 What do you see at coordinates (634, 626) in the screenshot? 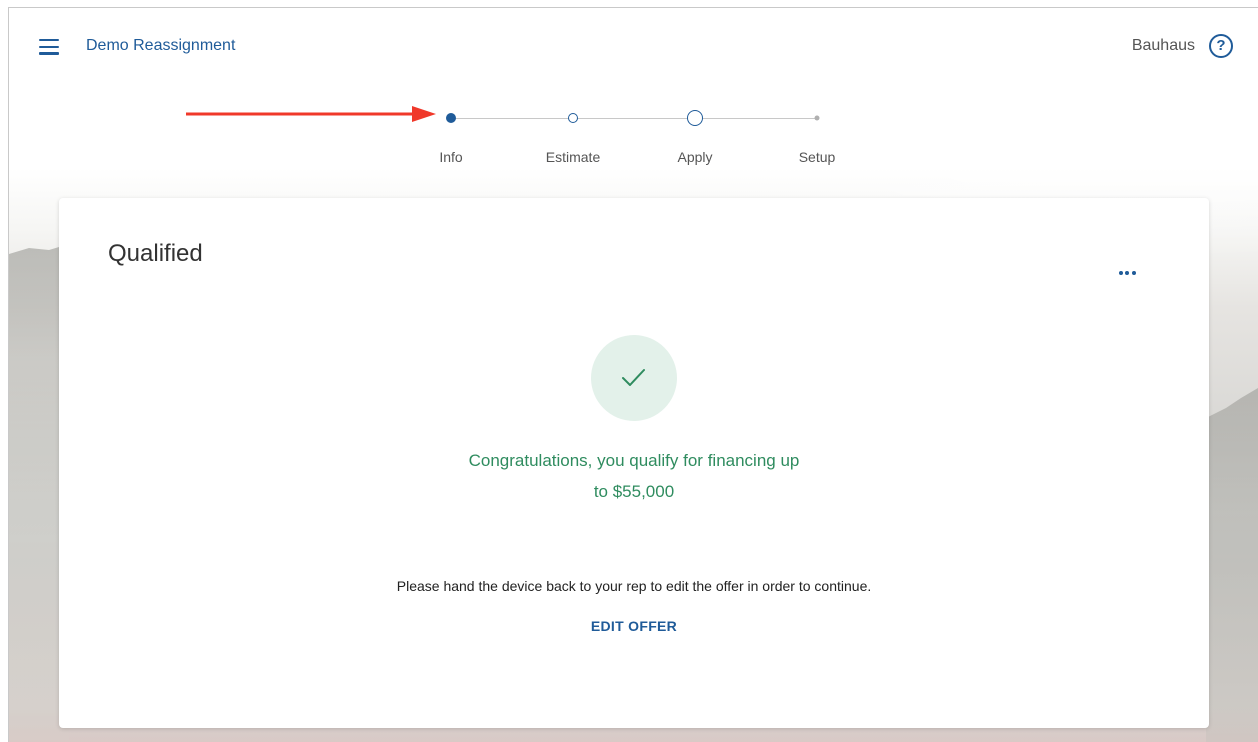
I see `edit-offer-button: EDIT OFFER` at bounding box center [634, 626].